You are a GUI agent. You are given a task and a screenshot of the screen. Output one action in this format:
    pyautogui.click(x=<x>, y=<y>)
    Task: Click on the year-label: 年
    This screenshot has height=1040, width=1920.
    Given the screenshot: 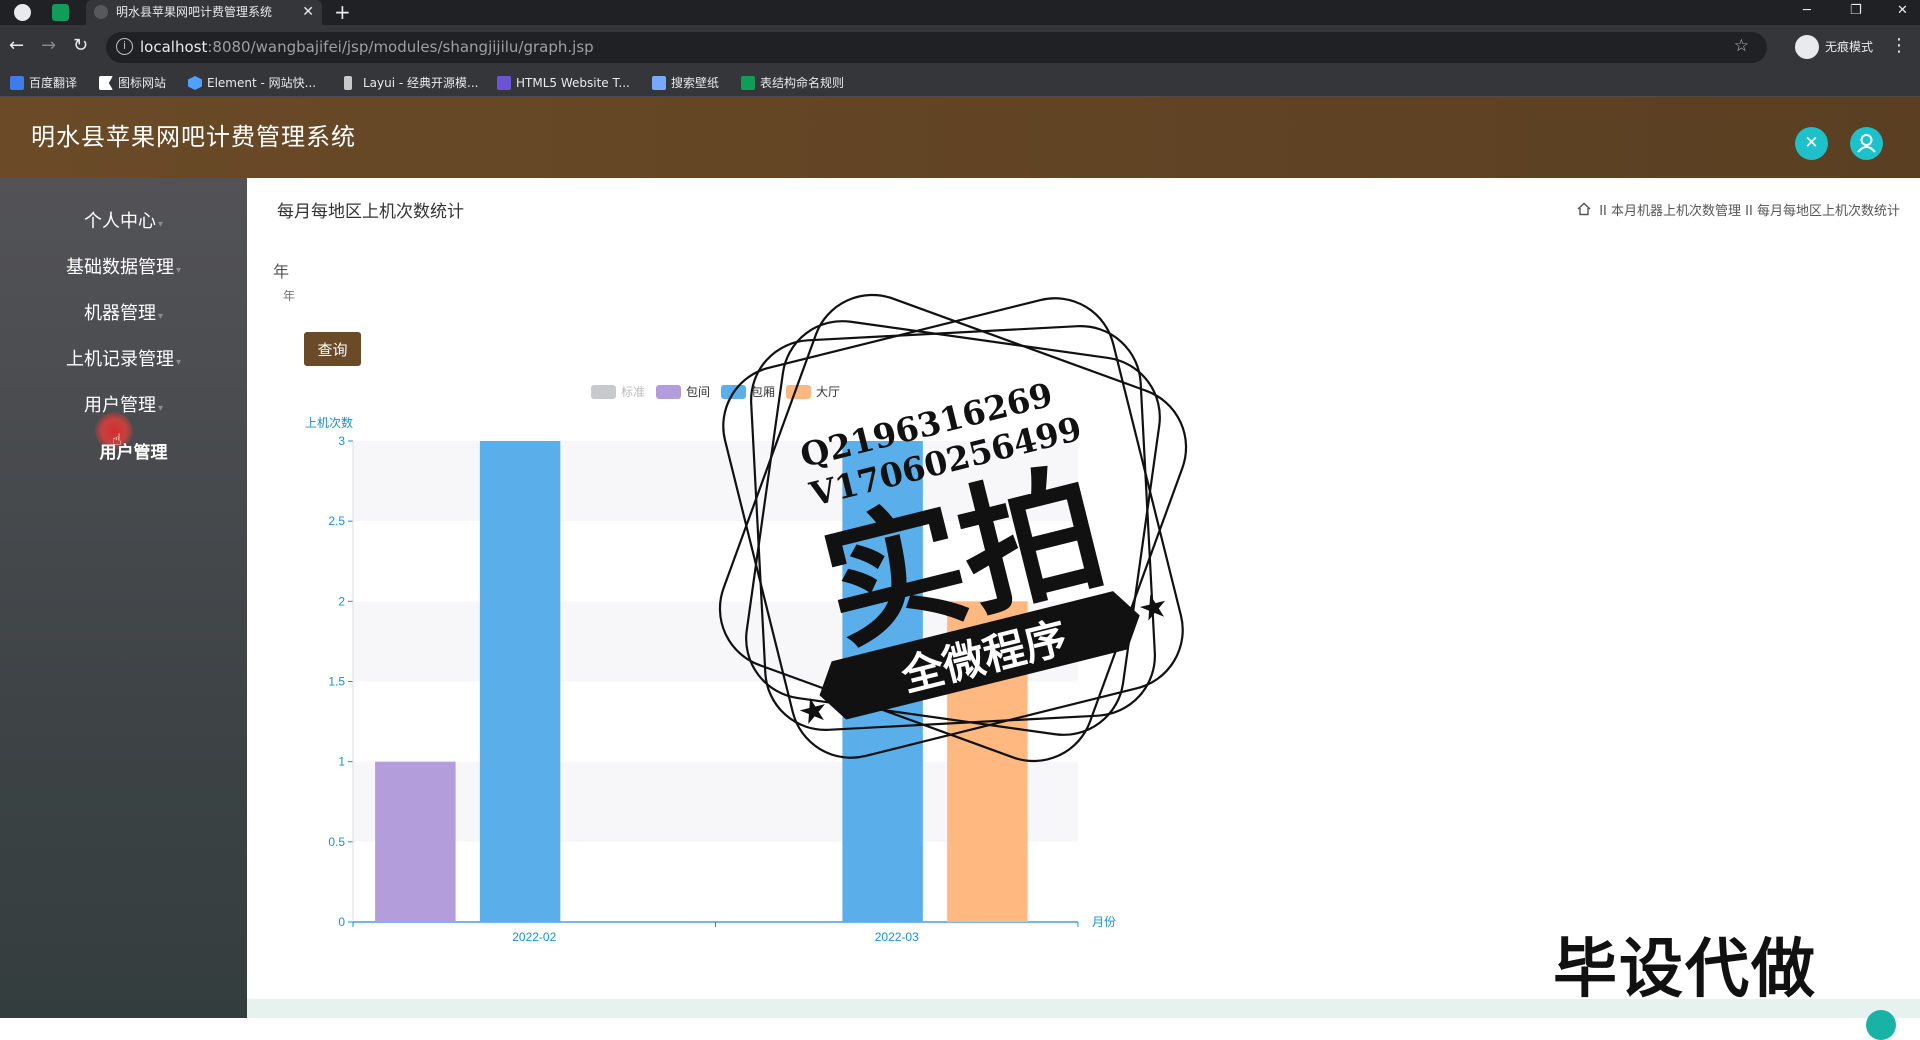 What is the action you would take?
    pyautogui.click(x=281, y=271)
    